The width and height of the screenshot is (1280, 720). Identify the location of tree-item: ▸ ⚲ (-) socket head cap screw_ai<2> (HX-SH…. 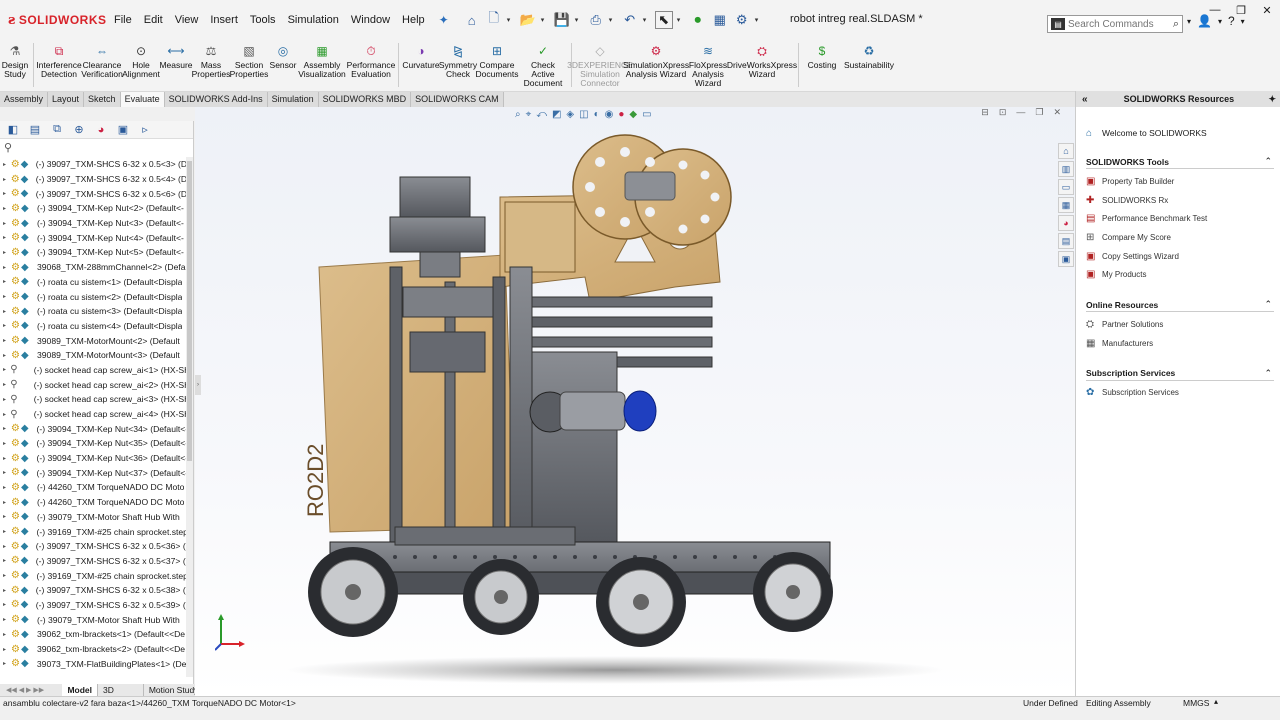
(93, 384).